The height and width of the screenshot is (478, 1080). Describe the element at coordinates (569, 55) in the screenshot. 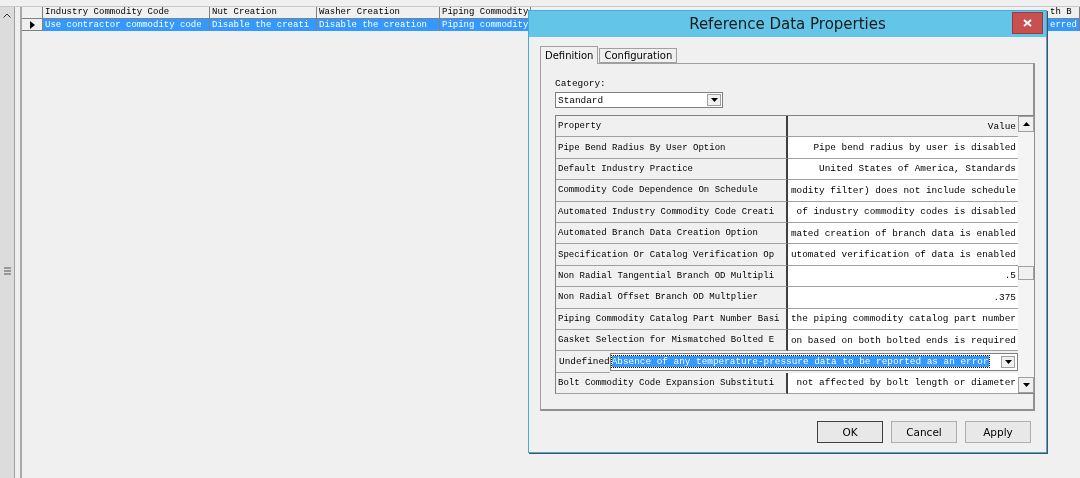

I see `tab: Definition` at that location.